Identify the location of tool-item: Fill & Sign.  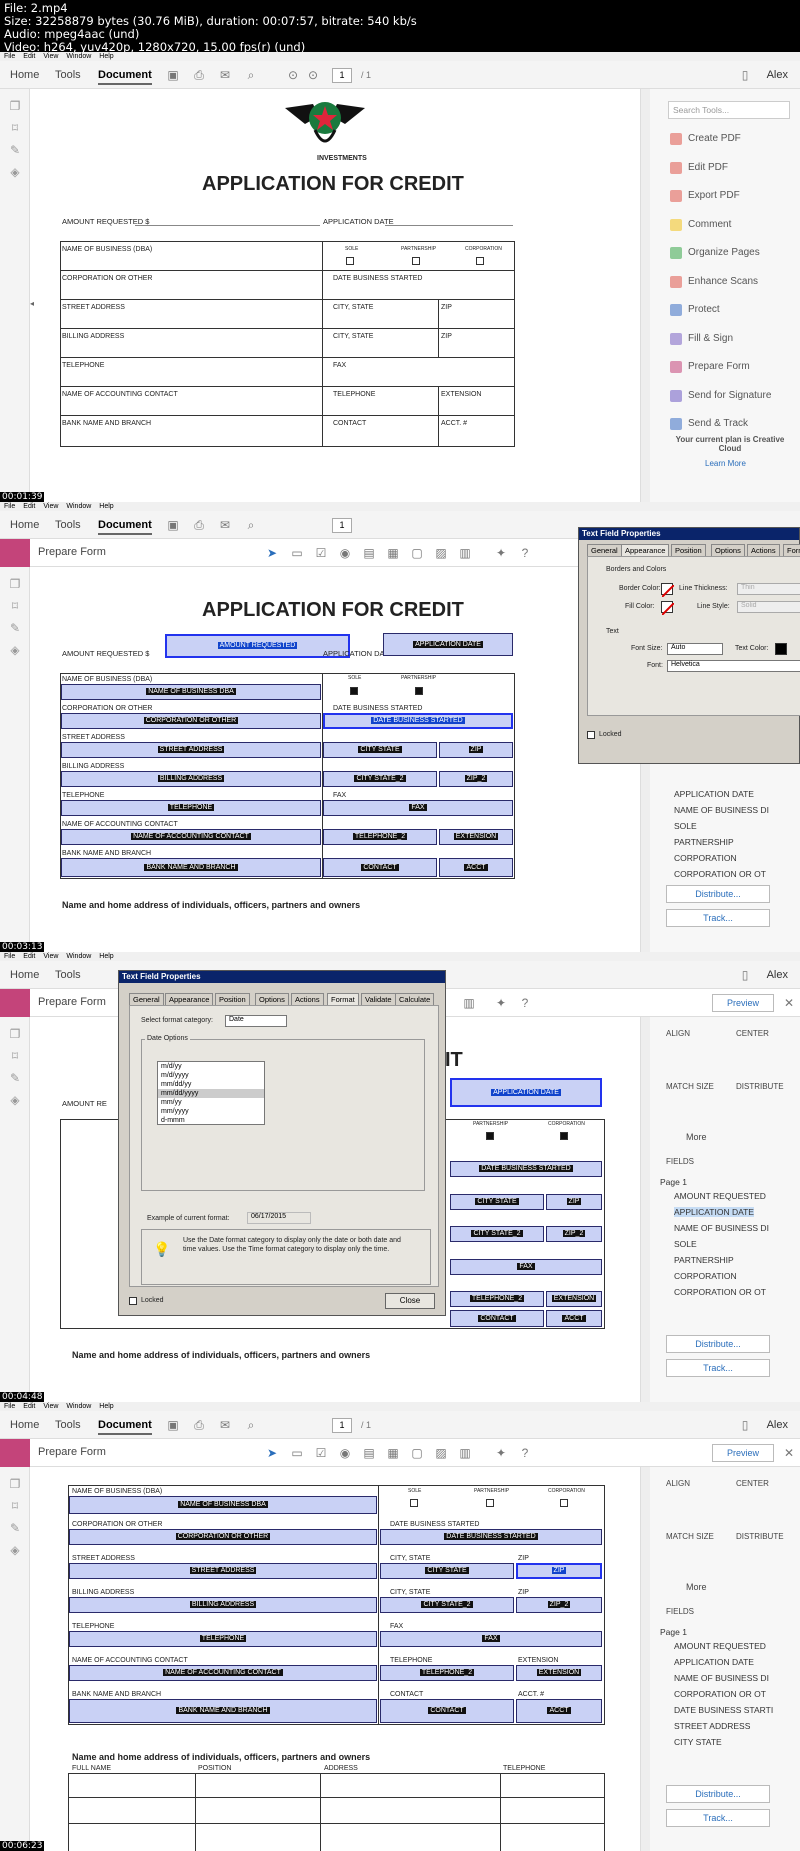
(731, 340).